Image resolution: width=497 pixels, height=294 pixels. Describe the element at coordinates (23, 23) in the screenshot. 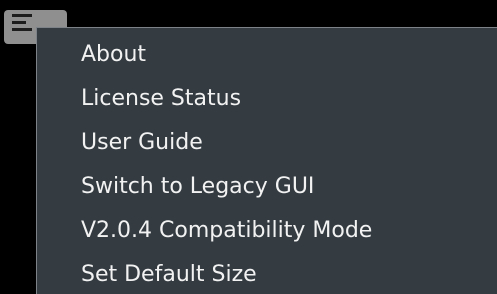

I see `menu-icon` at that location.